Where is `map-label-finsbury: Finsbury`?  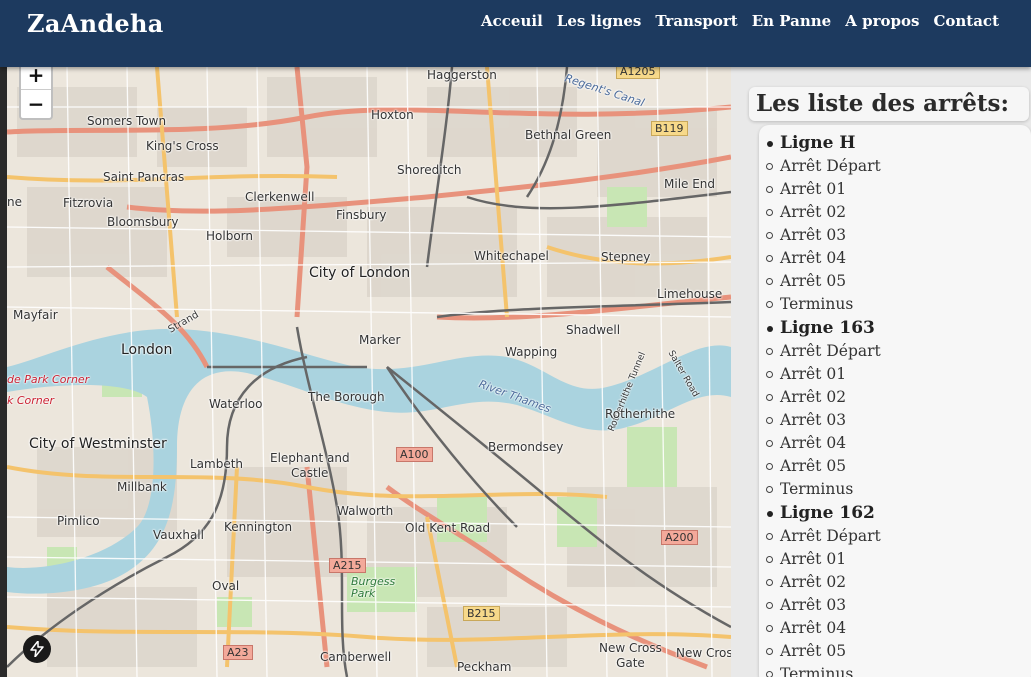 map-label-finsbury: Finsbury is located at coordinates (361, 215).